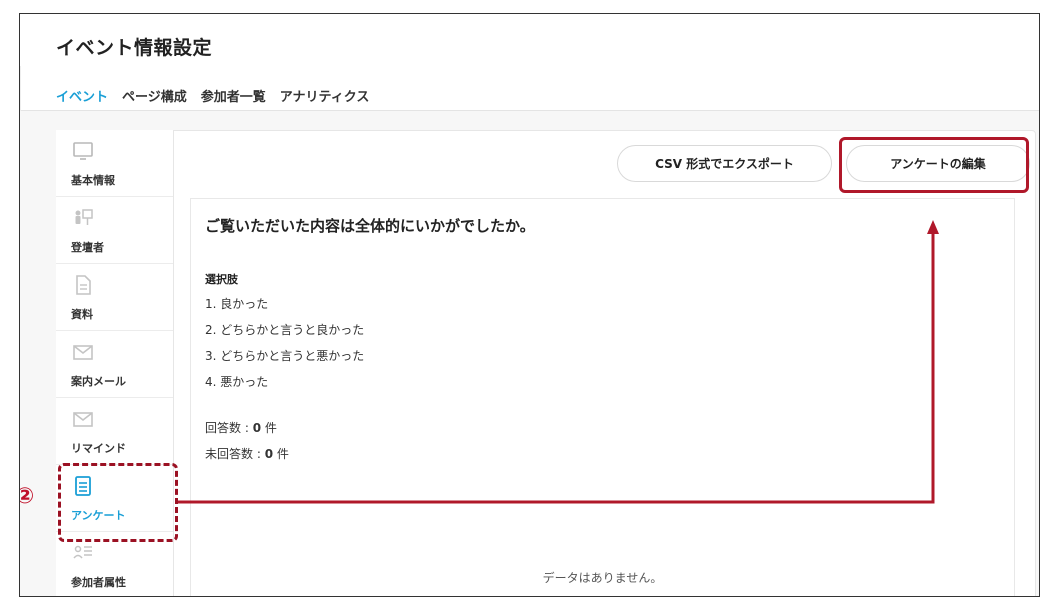  I want to click on sidebar-item-label: 参加者属性, so click(98, 582).